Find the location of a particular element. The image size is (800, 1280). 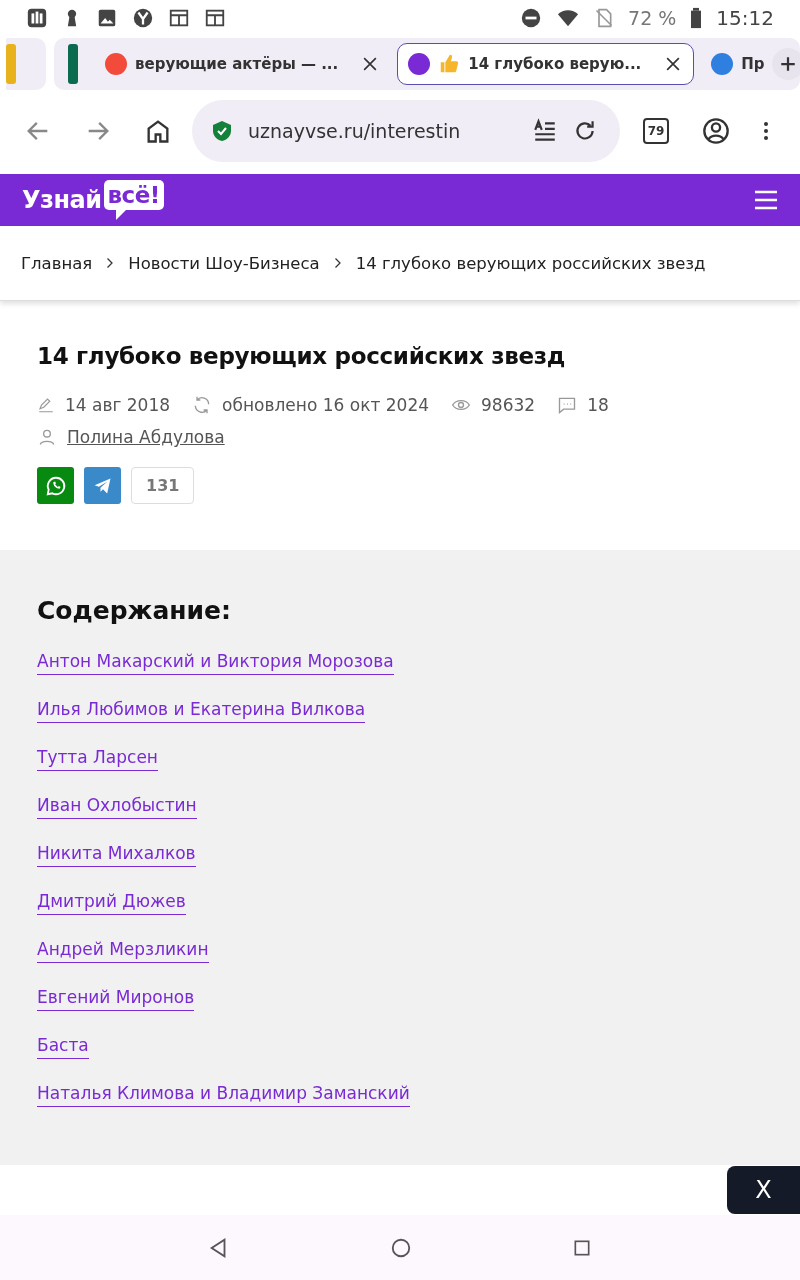

site-logo: Узнай всё! is located at coordinates (93, 200).